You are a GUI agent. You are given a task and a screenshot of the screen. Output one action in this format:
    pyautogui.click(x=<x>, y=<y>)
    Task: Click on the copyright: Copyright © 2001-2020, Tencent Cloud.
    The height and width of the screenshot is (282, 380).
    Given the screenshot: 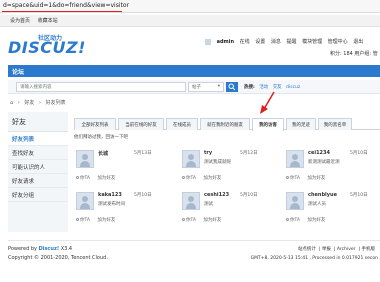 What is the action you would take?
    pyautogui.click(x=58, y=258)
    